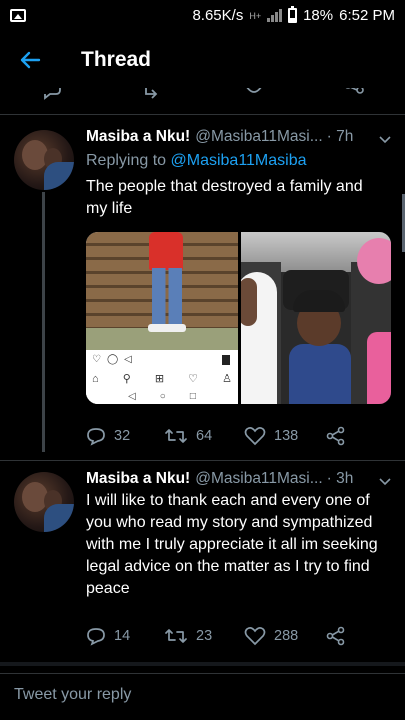  I want to click on like-count: 288, so click(286, 636).